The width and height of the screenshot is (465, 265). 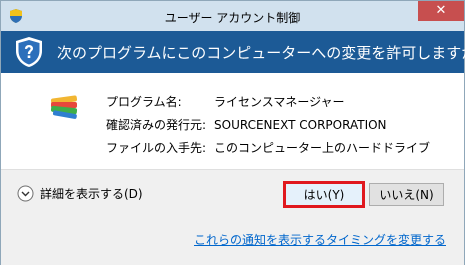 I want to click on title-bar: ユーザー アカウント制御 ✕, so click(x=232, y=16).